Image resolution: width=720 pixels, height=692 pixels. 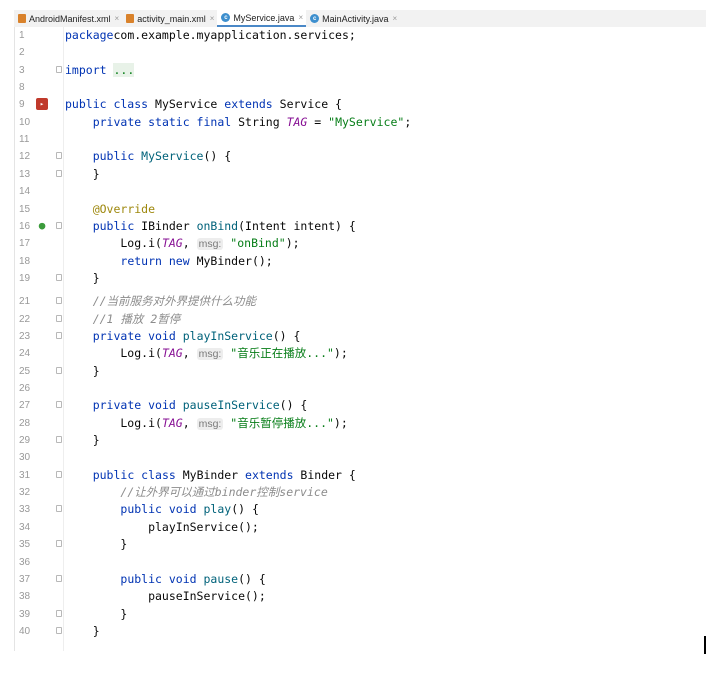 What do you see at coordinates (165, 596) in the screenshot?
I see `code-text: pauseInService();` at bounding box center [165, 596].